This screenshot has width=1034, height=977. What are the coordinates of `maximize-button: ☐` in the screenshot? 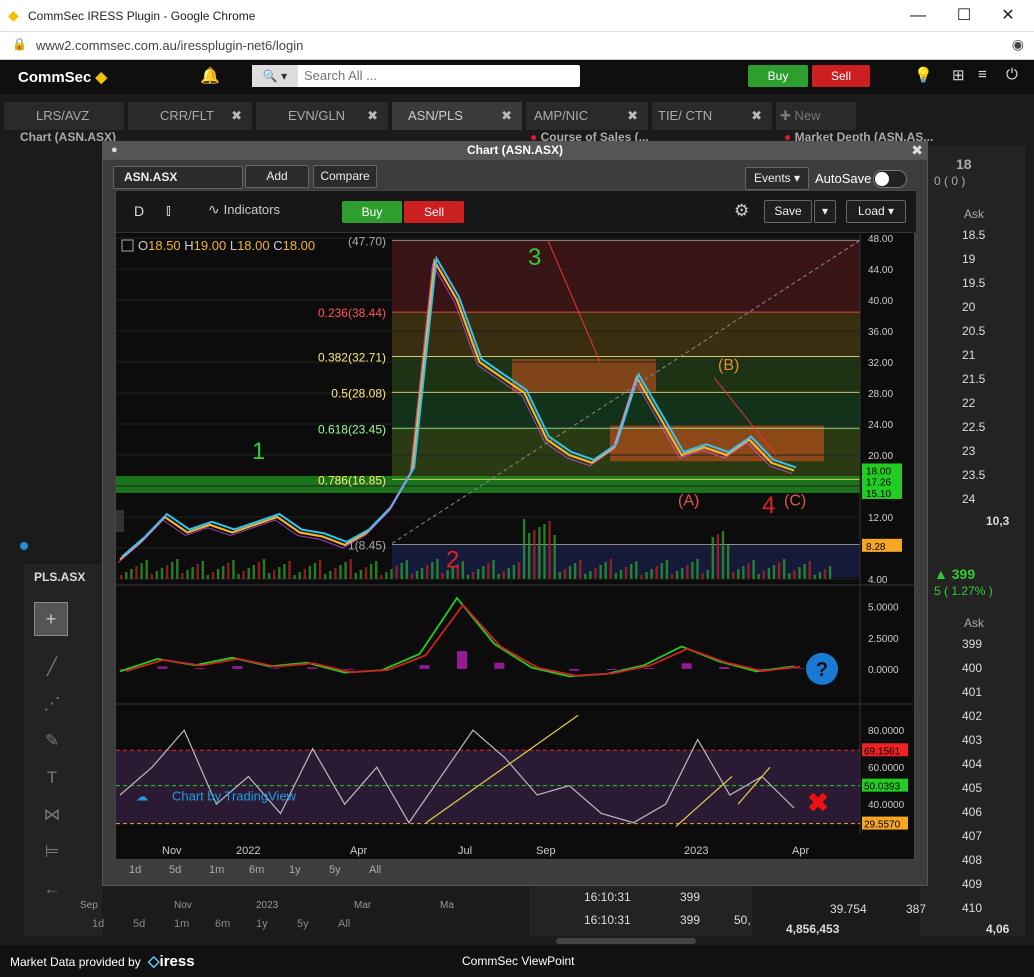 It's located at (964, 16).